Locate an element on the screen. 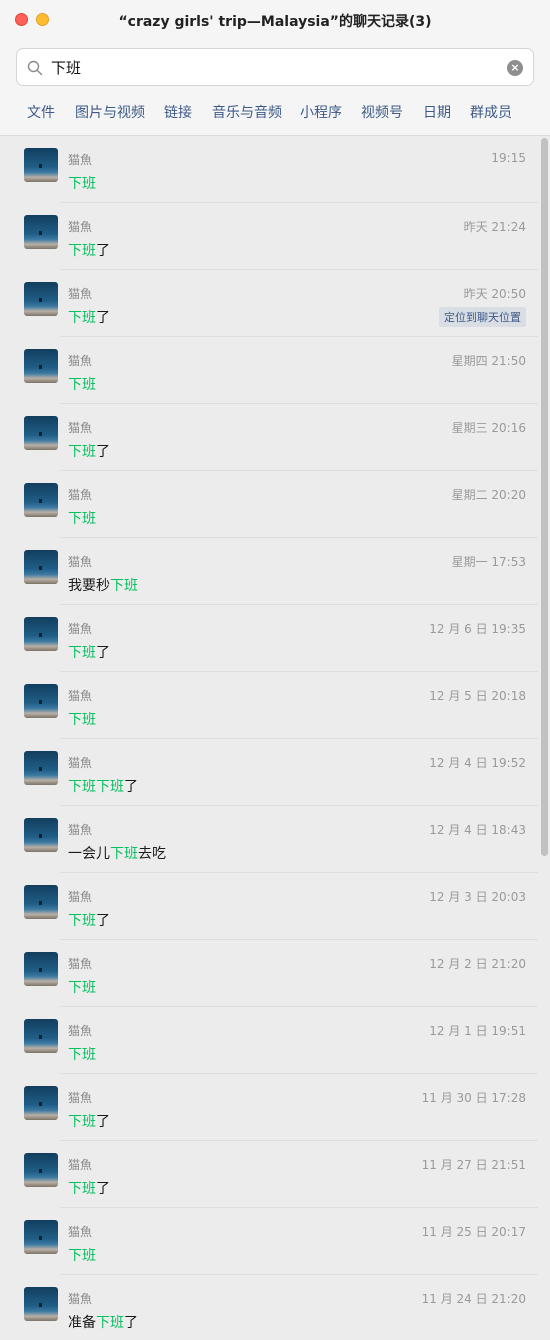 This screenshot has height=1340, width=550. list-item: 猫魚 星期四 21:50 下班 is located at coordinates (275, 370).